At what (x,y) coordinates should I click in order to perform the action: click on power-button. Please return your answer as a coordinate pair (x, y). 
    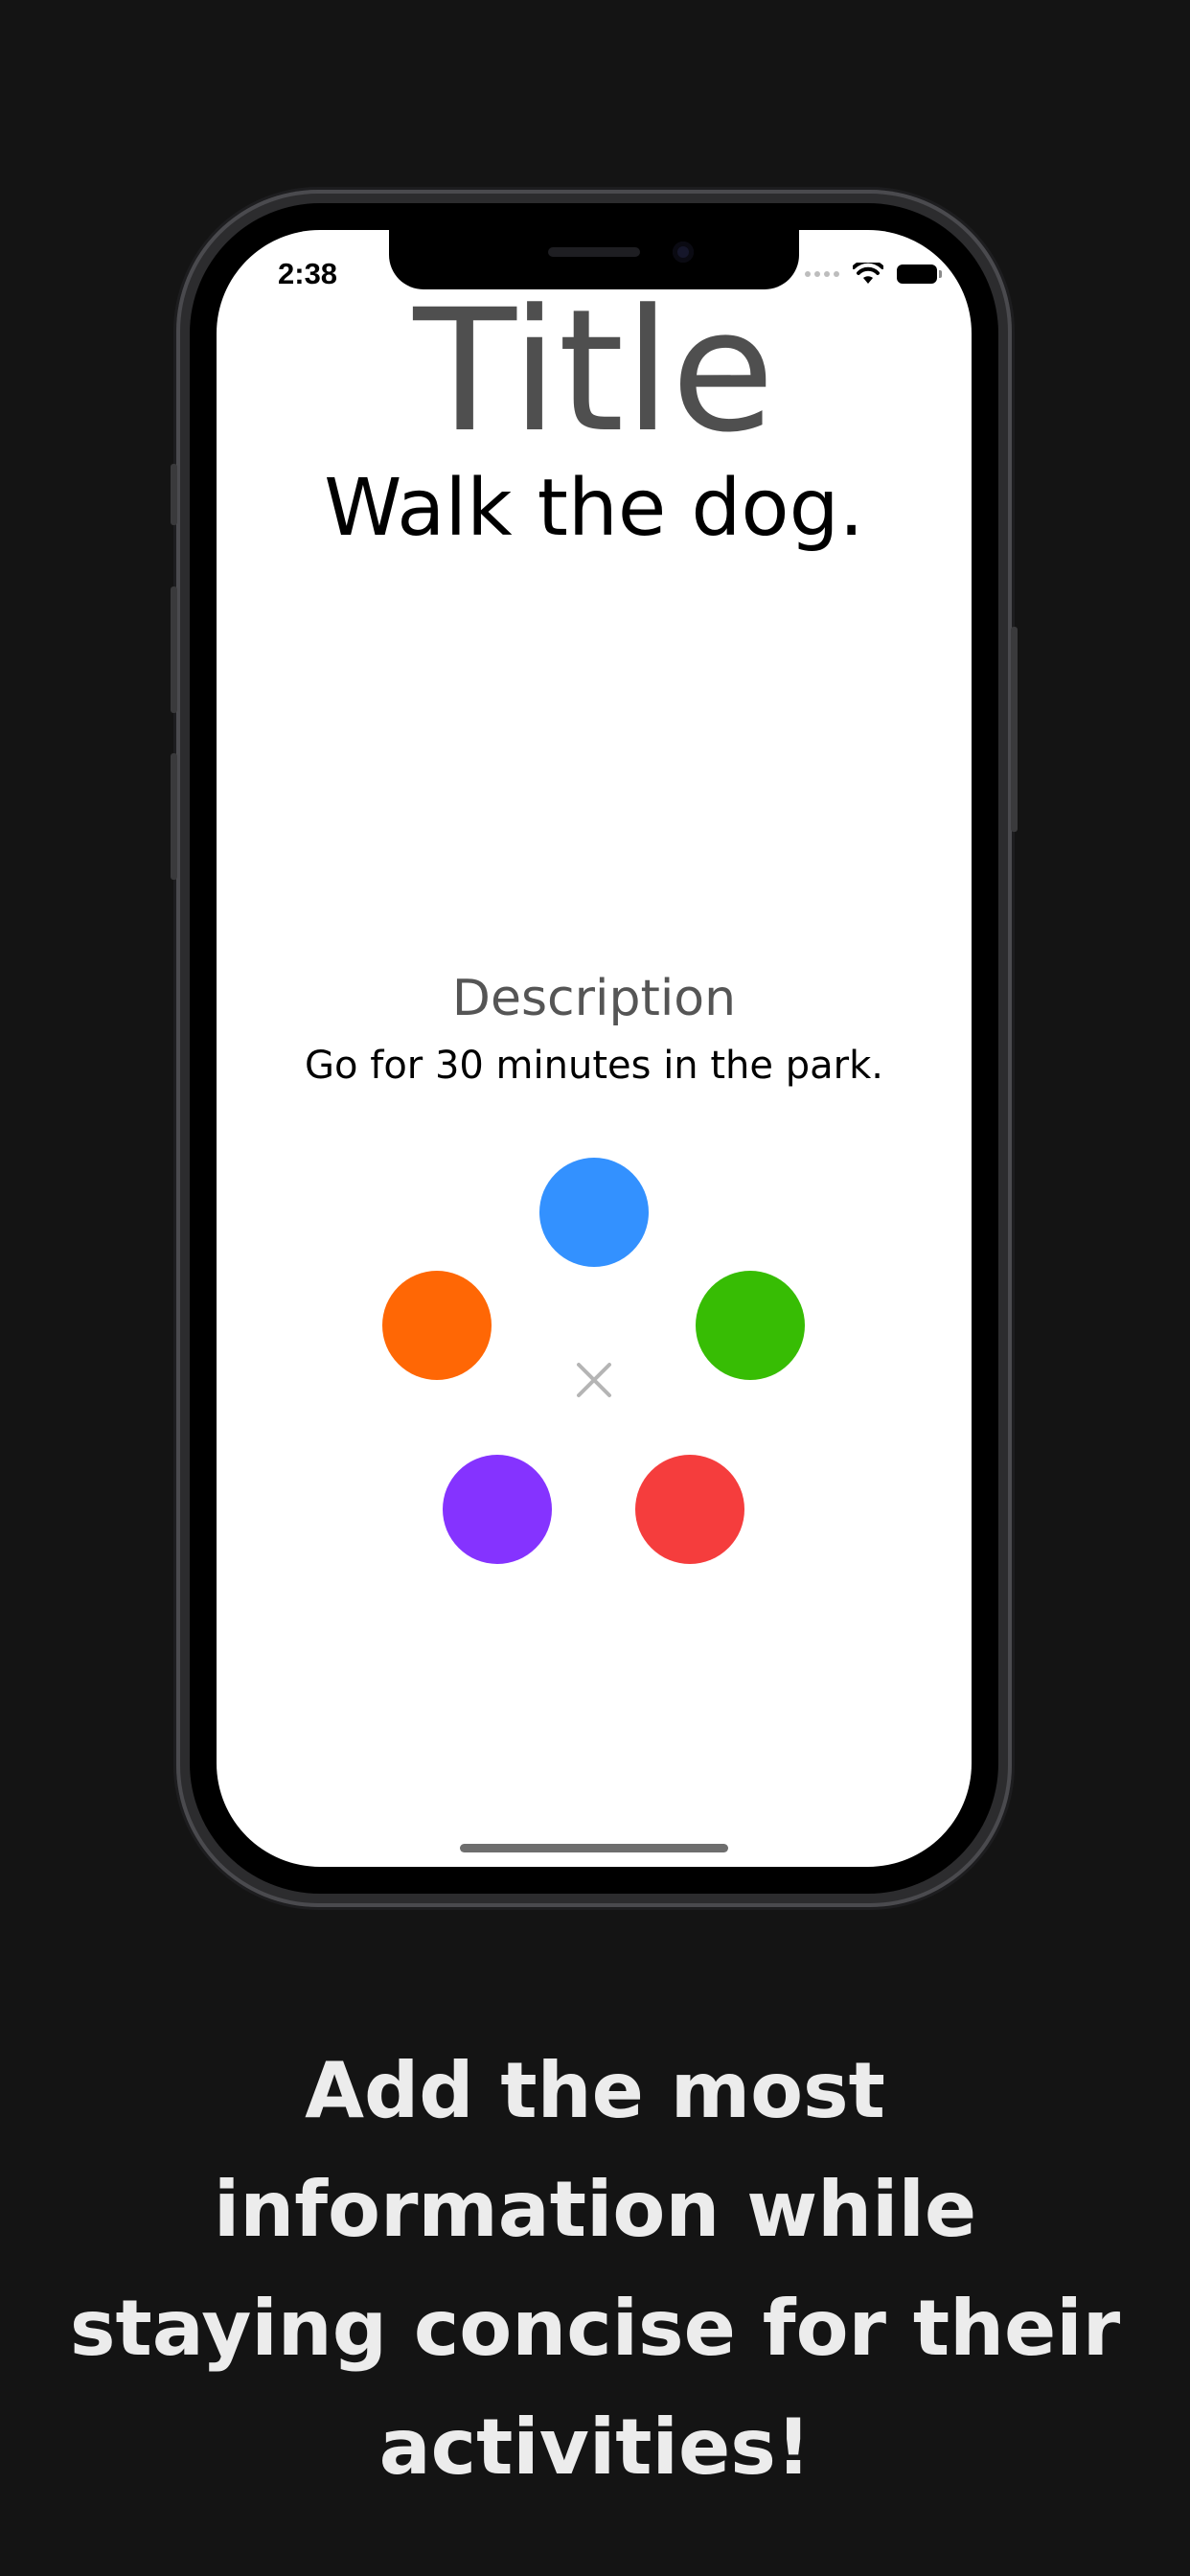
    Looking at the image, I should click on (1015, 729).